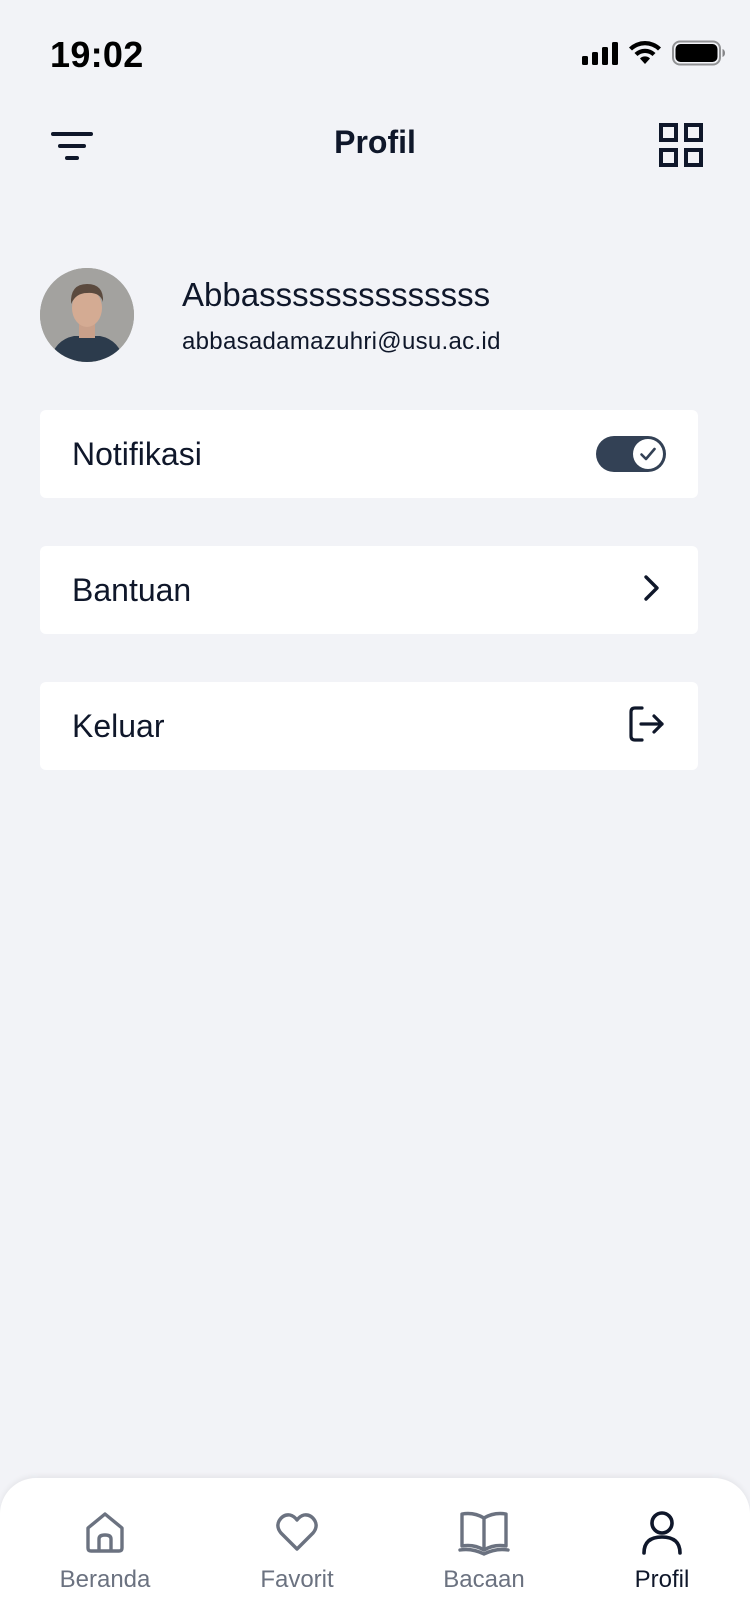 This screenshot has height=1624, width=750. I want to click on battery-icon, so click(699, 53).